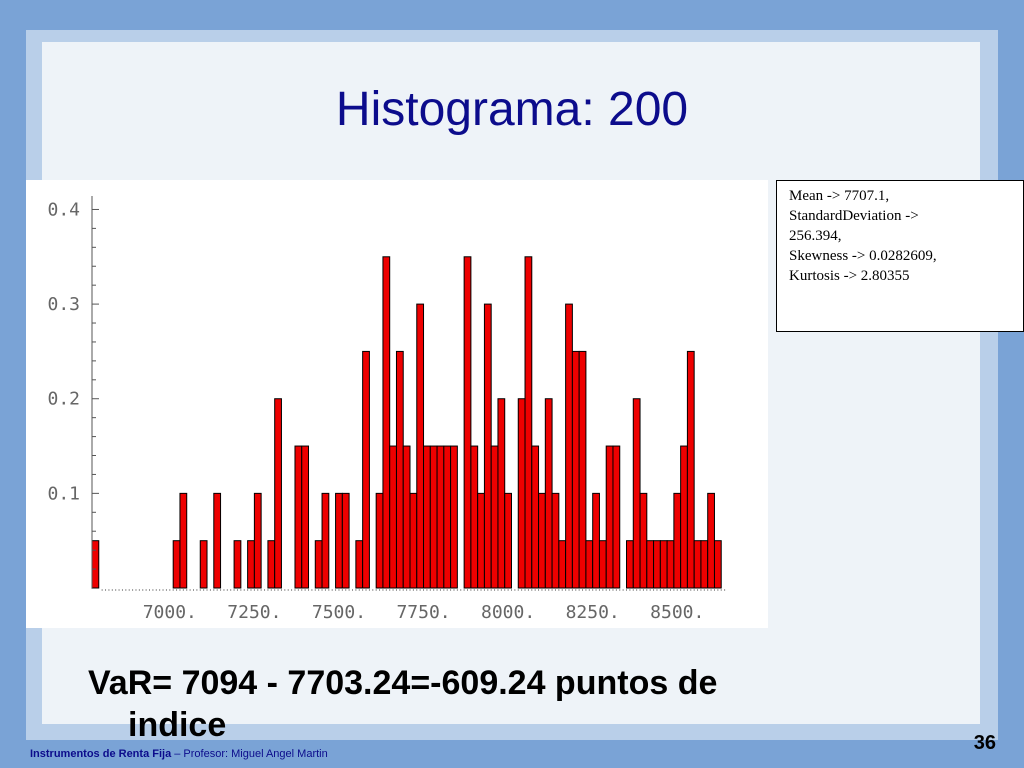  I want to click on y-tick-label: 0.2, so click(63, 399).